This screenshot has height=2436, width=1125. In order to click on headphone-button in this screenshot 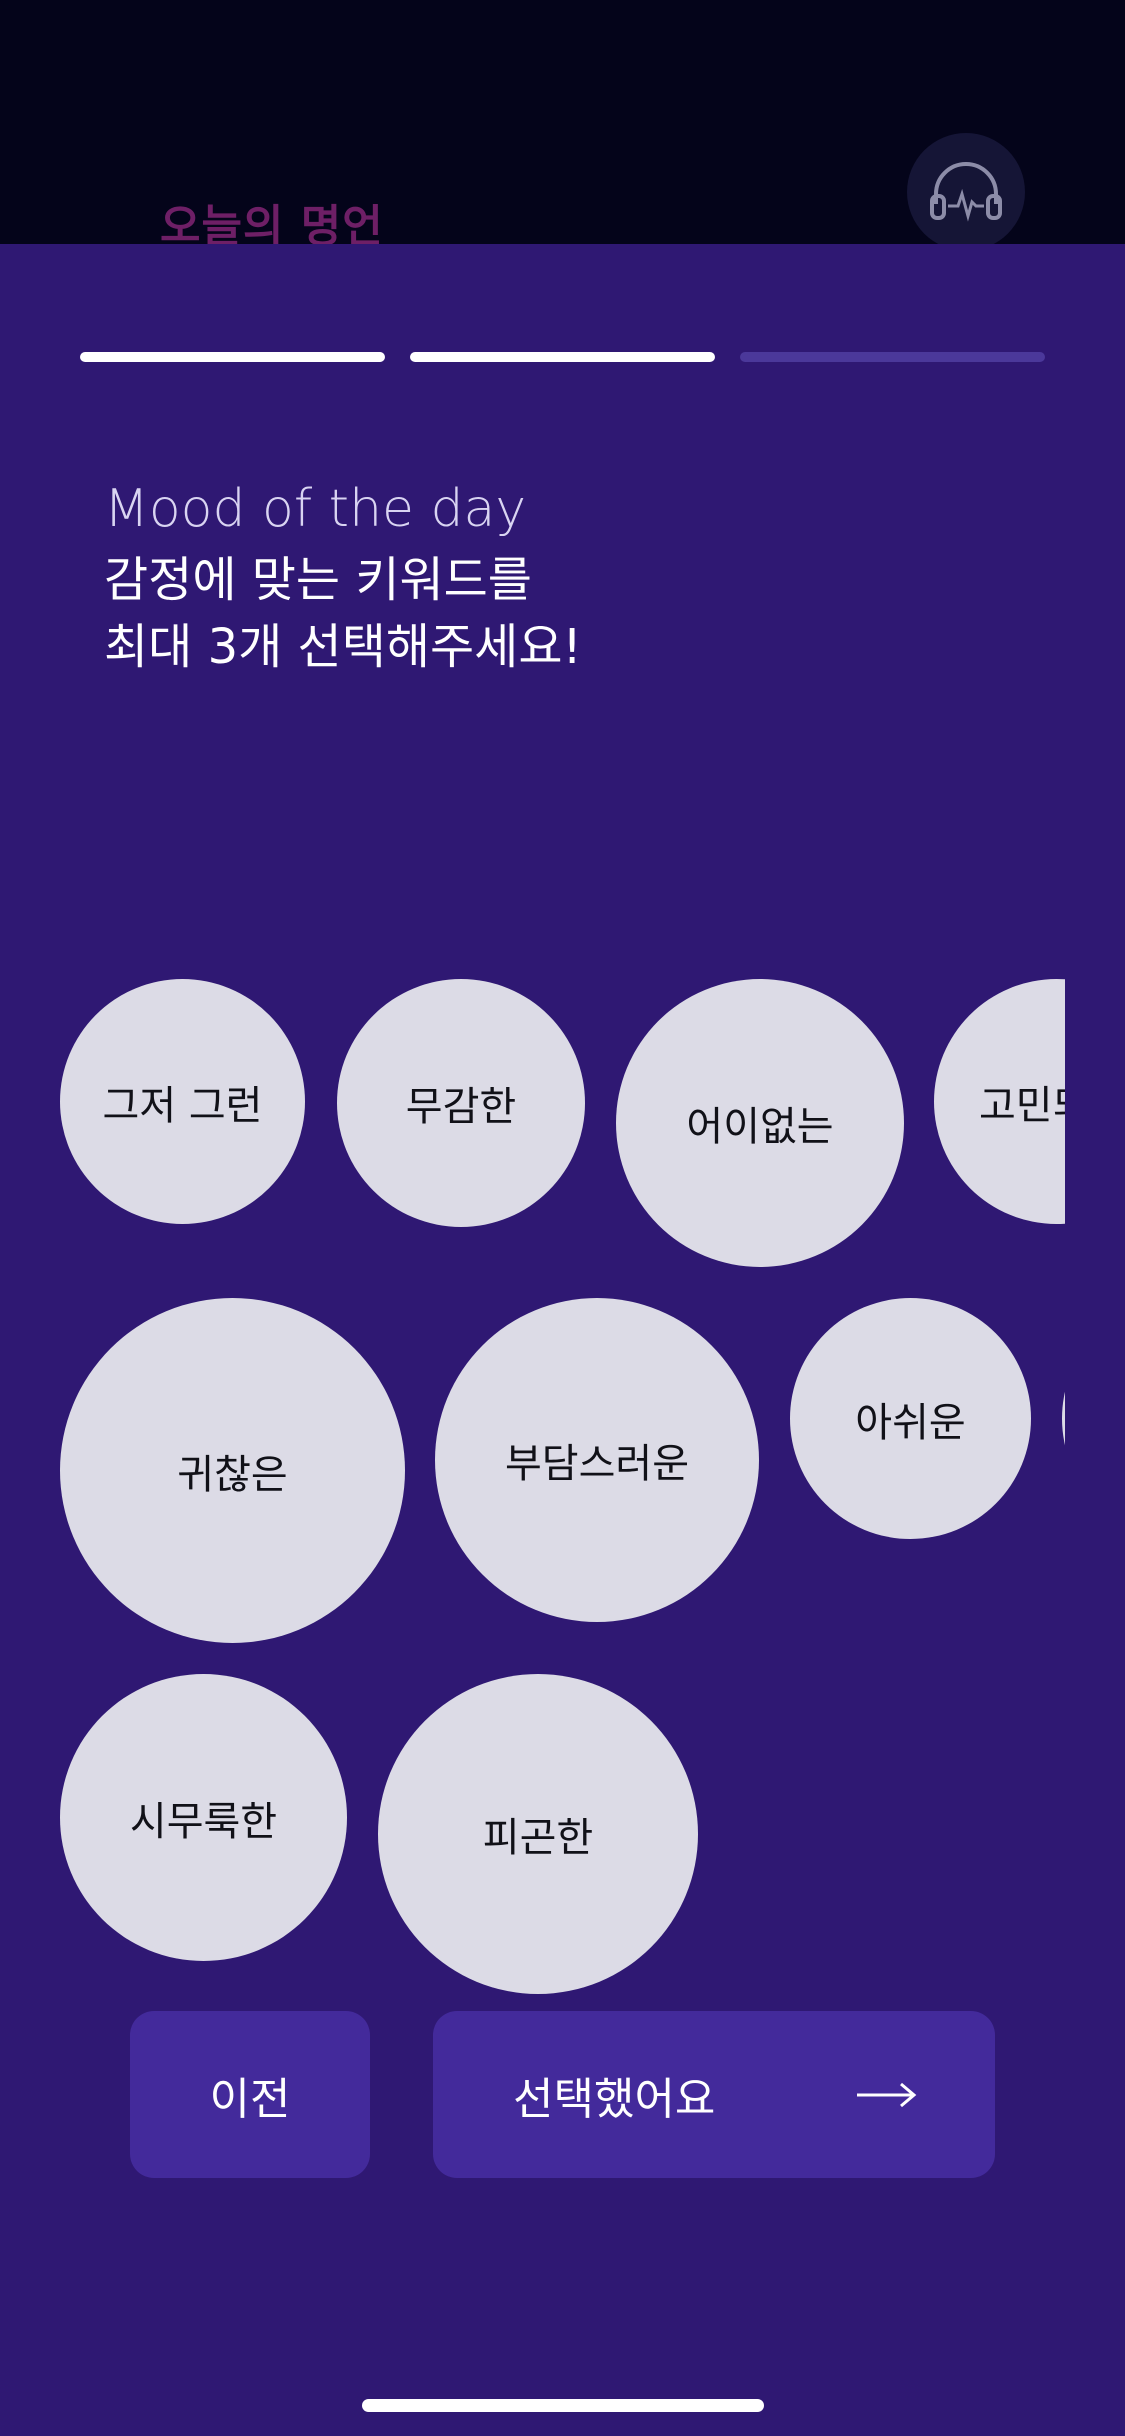, I will do `click(966, 192)`.